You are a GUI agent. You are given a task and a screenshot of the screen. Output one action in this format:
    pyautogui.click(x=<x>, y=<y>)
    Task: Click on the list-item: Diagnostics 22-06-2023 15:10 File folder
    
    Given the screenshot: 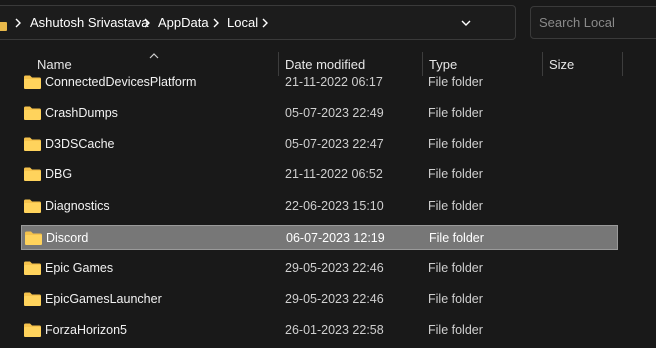 What is the action you would take?
    pyautogui.click(x=319, y=206)
    